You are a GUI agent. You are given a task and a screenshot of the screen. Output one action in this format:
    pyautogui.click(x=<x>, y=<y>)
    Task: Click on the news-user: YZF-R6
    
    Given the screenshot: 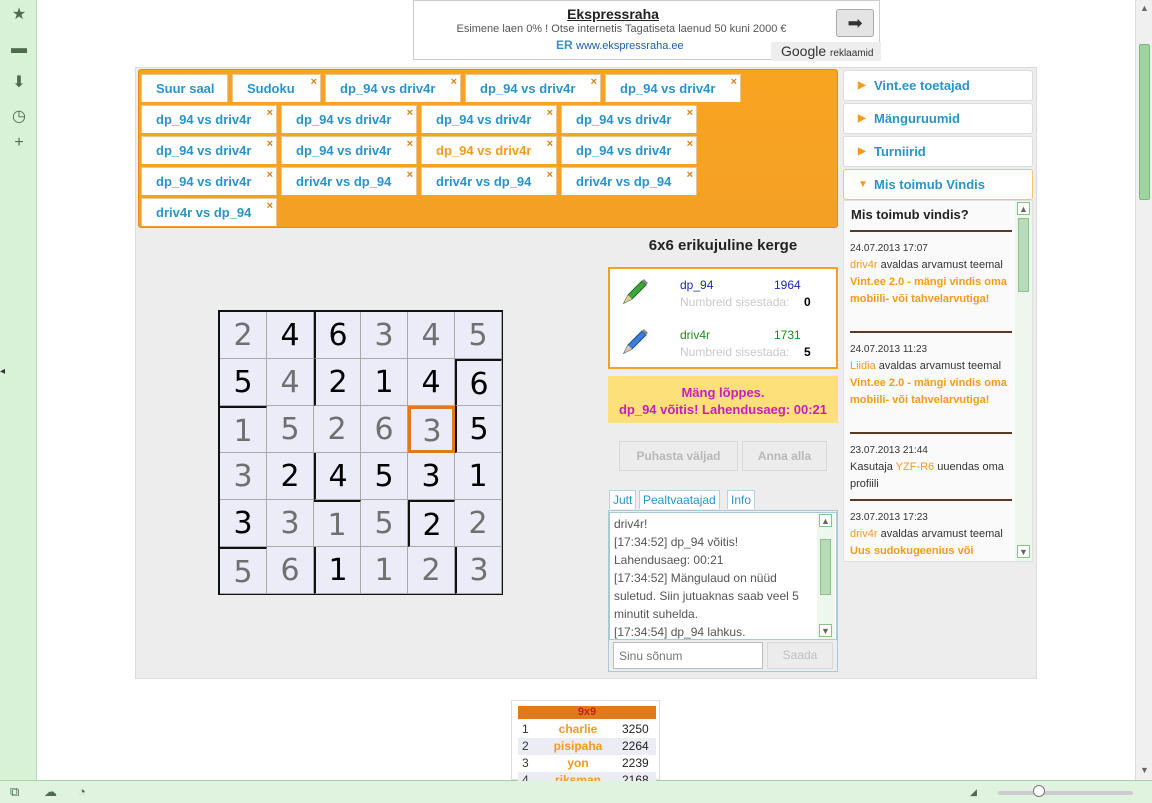 What is the action you would take?
    pyautogui.click(x=915, y=467)
    